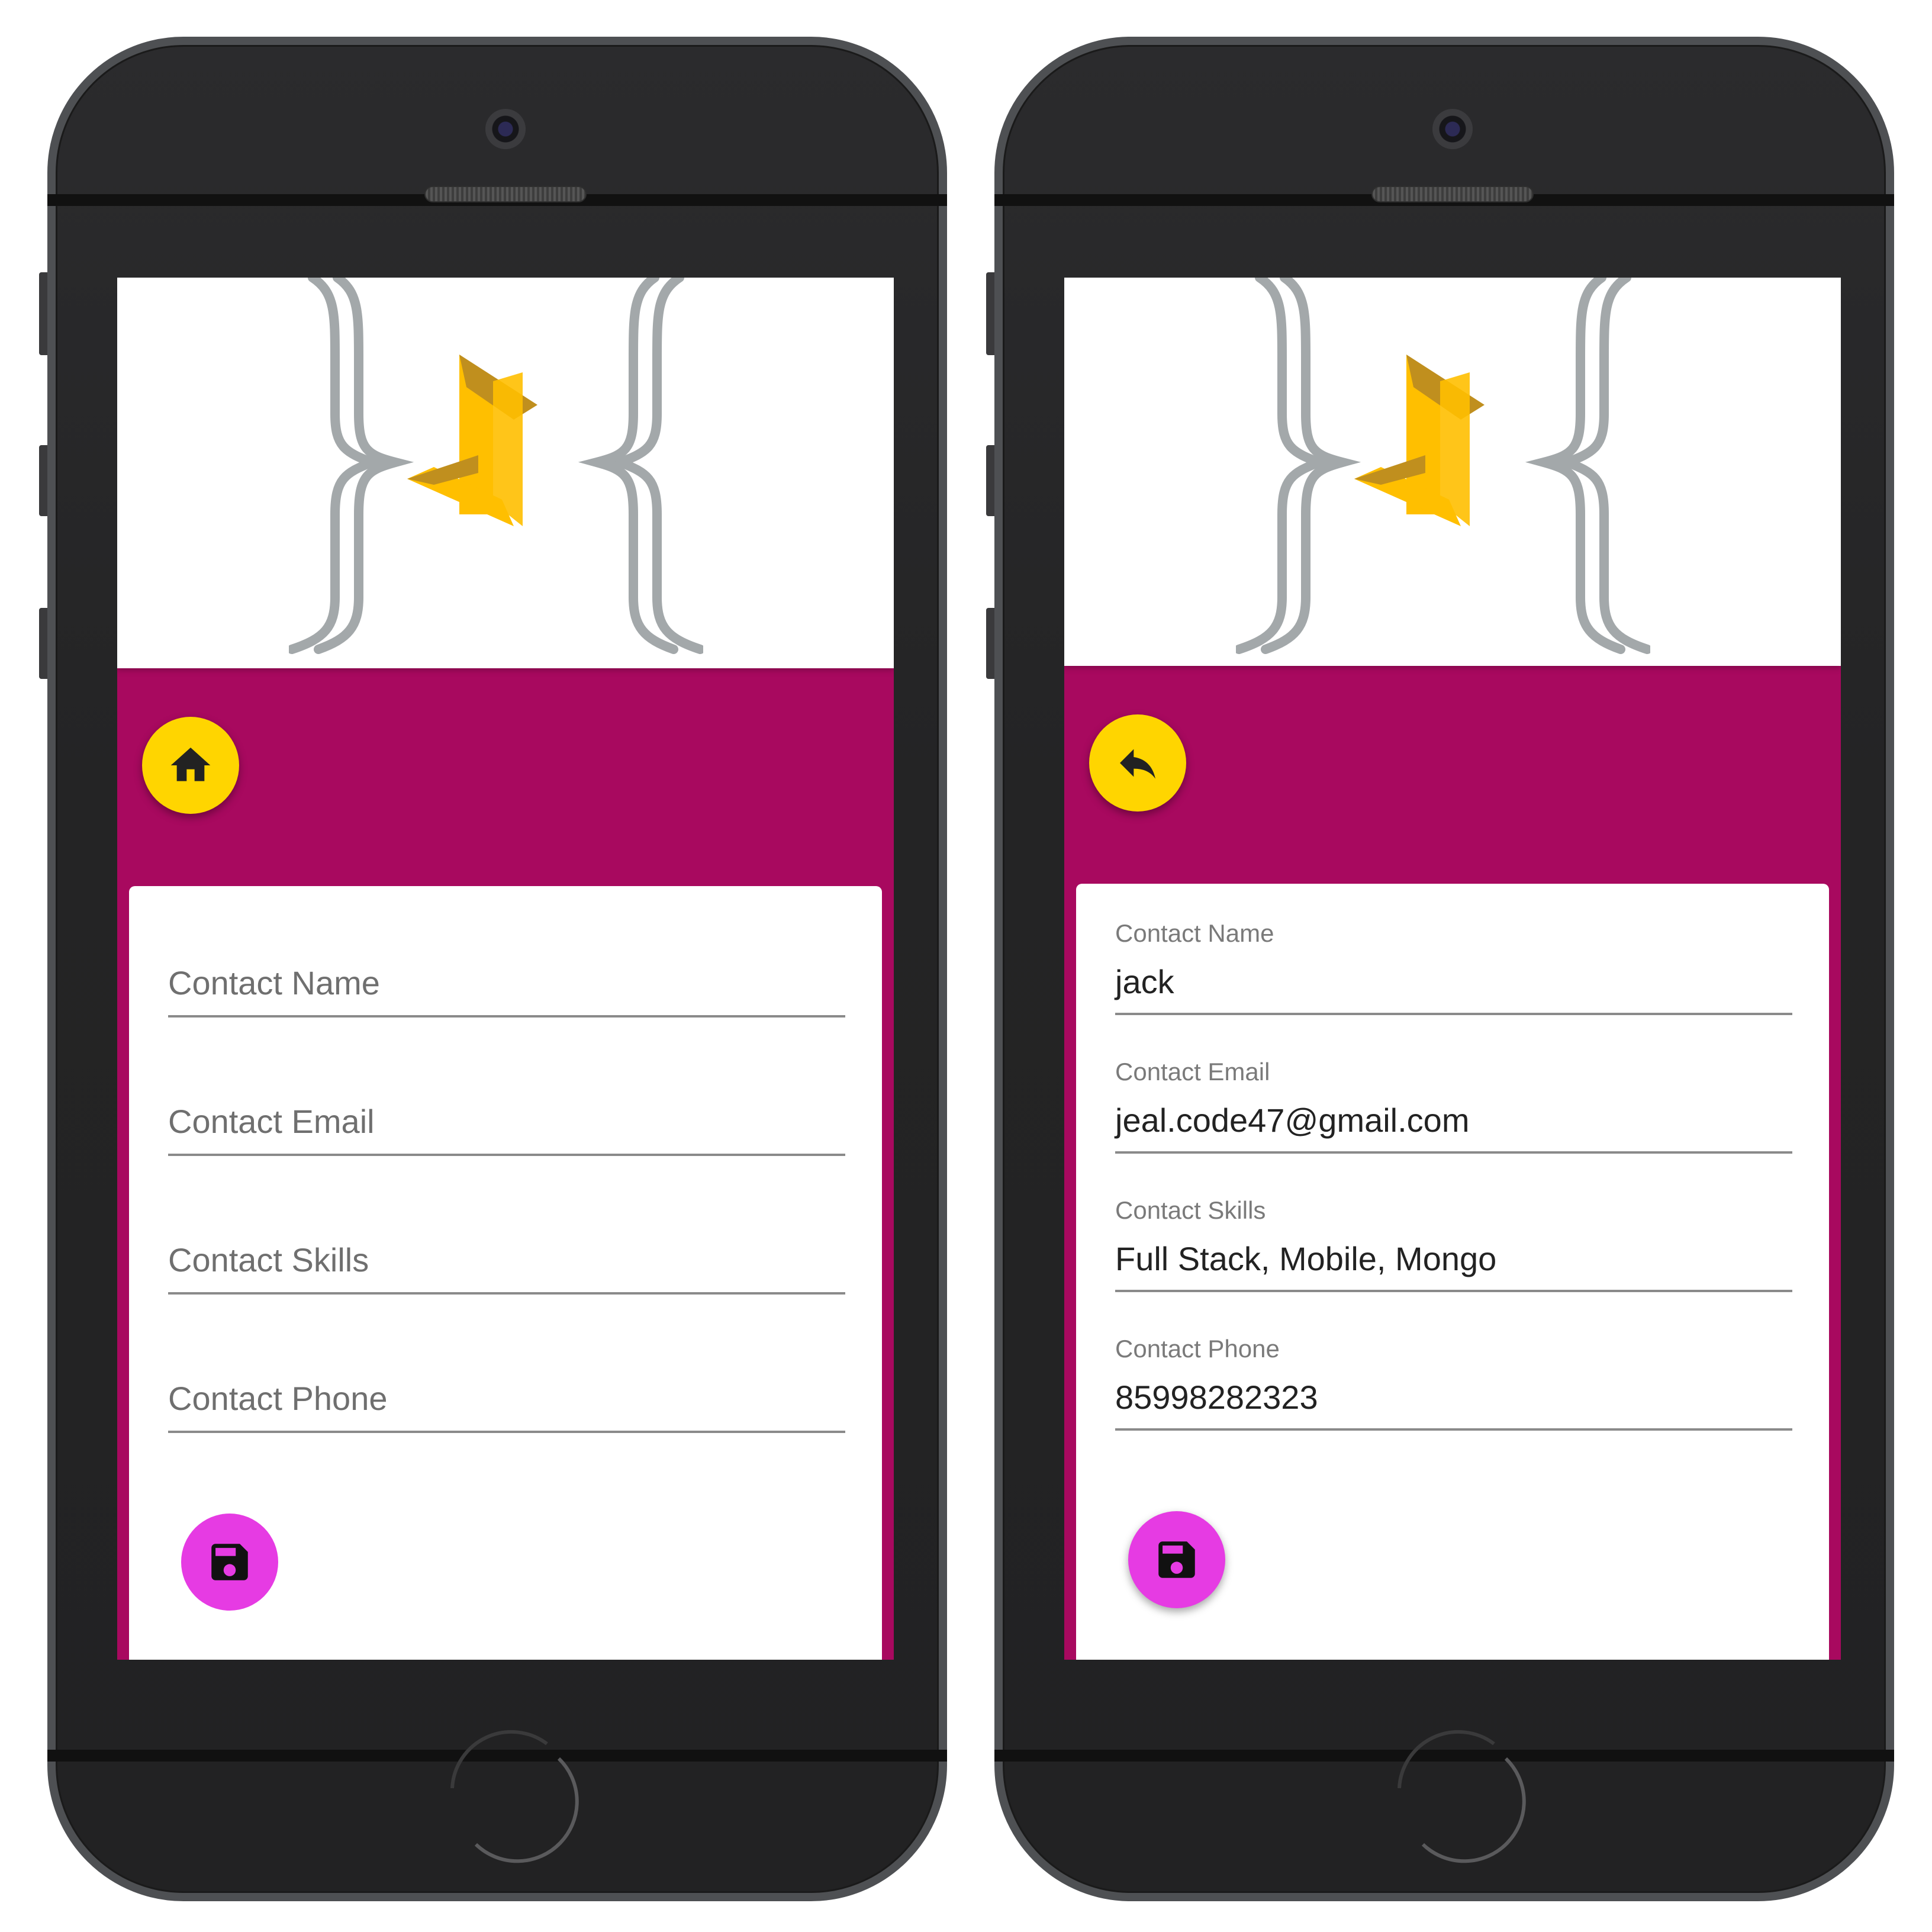  I want to click on contact-name-field: Contact Name jack, so click(1453, 962).